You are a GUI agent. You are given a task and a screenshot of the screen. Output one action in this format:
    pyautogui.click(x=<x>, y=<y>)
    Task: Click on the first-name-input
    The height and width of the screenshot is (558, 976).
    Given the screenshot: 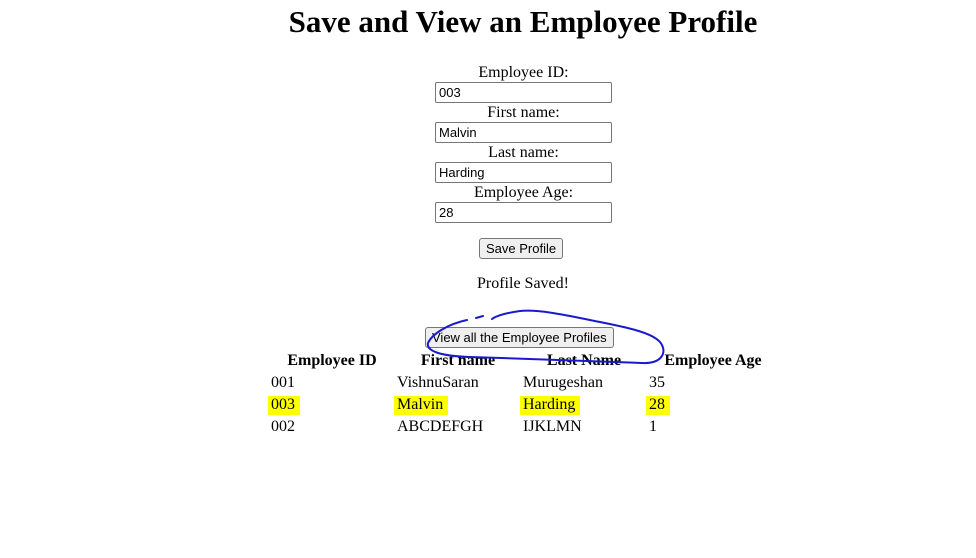 What is the action you would take?
    pyautogui.click(x=523, y=132)
    